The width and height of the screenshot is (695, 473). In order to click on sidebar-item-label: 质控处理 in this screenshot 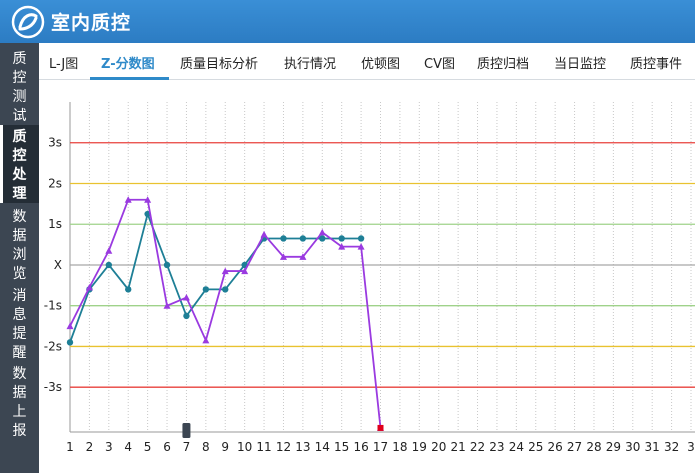, I will do `click(19, 166)`.